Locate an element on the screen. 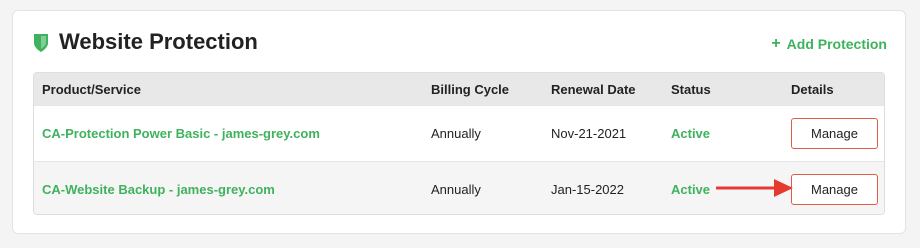 The image size is (920, 248). page-title: Website Protection is located at coordinates (158, 41).